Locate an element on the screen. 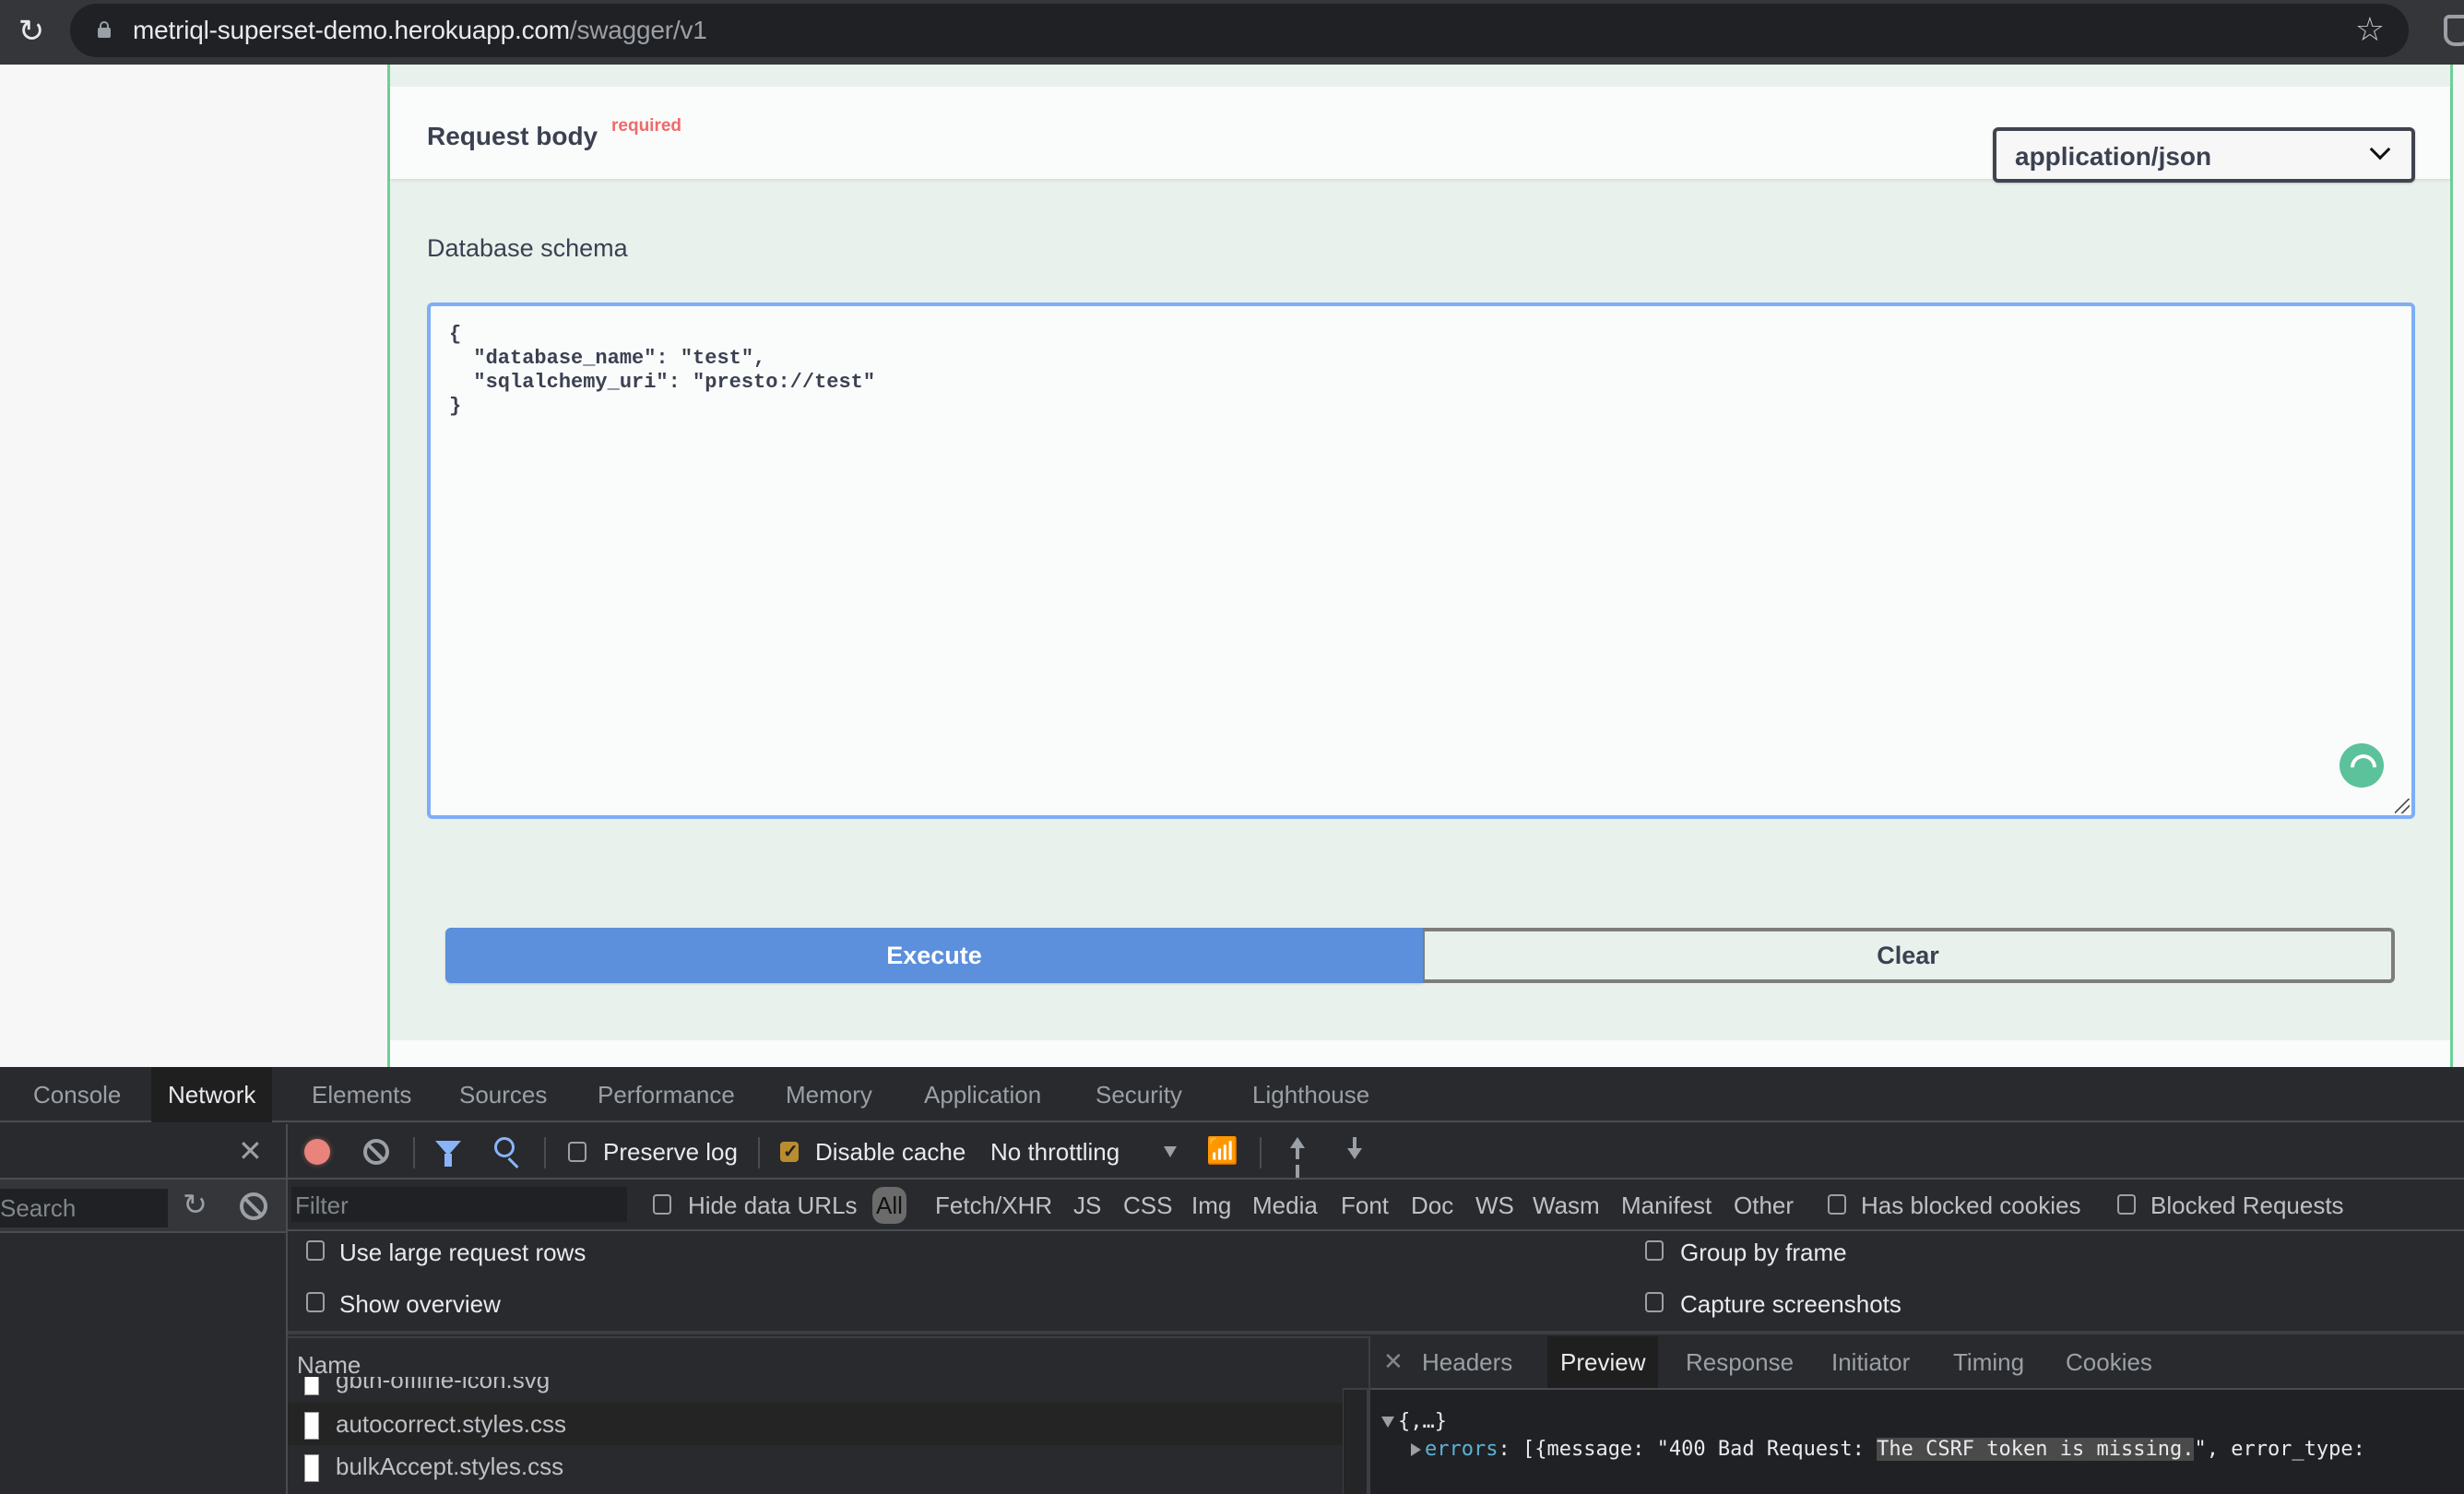 This screenshot has width=2464, height=1494. tab-initiator: Initiator is located at coordinates (1871, 1362).